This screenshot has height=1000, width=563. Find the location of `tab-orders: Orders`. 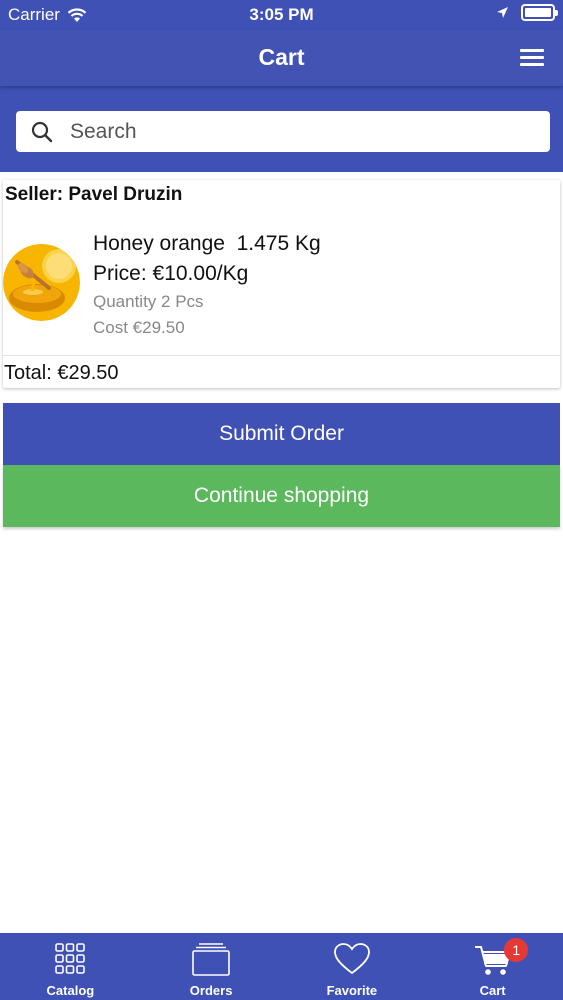

tab-orders: Orders is located at coordinates (211, 966).